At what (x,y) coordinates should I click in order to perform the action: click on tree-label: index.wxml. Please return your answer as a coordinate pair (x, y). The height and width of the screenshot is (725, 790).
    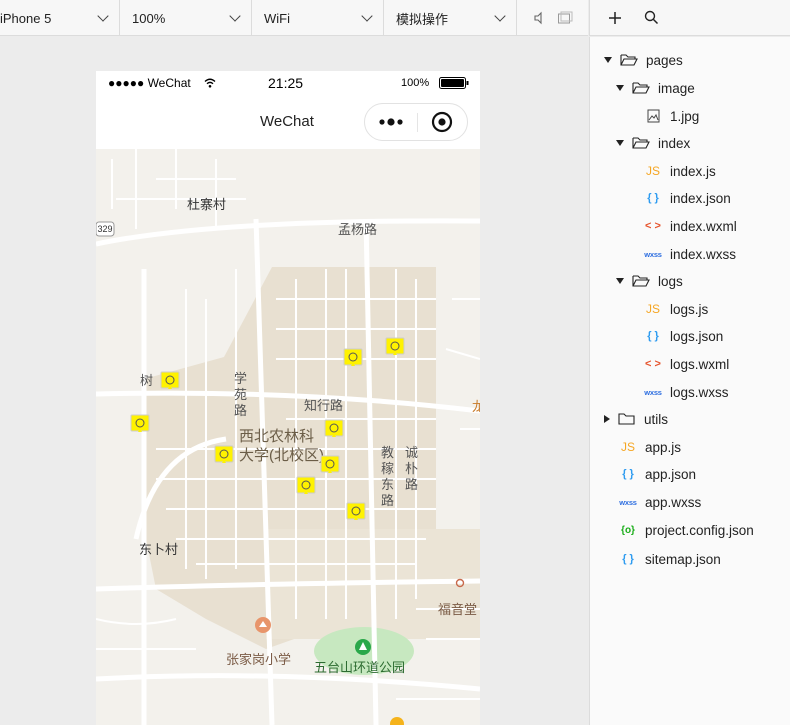
    Looking at the image, I should click on (703, 226).